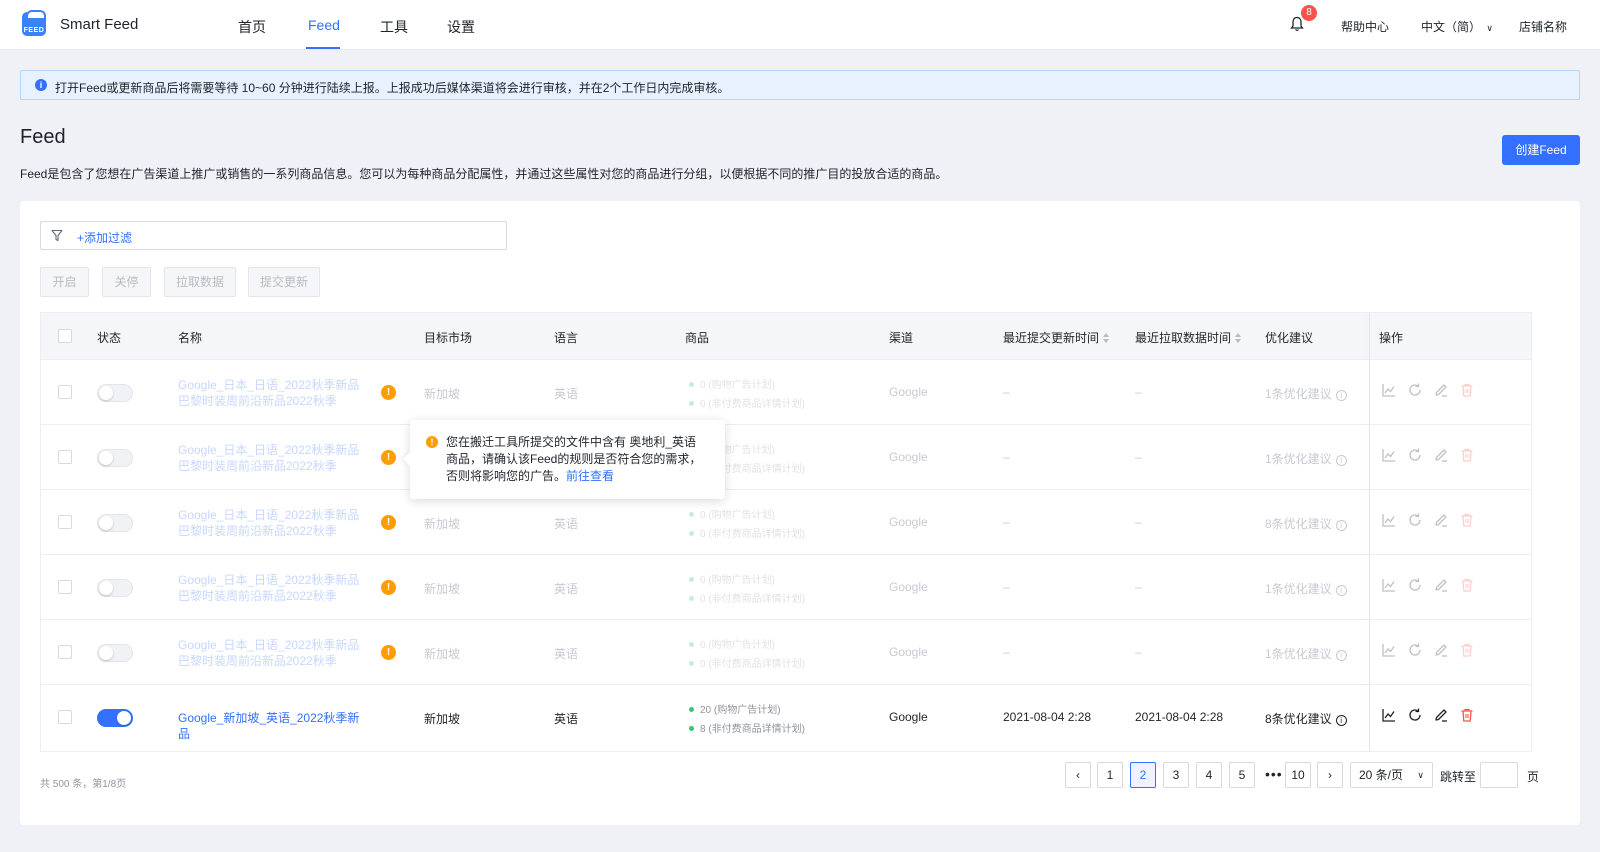  Describe the element at coordinates (1110, 775) in the screenshot. I see `page-1: 1` at that location.